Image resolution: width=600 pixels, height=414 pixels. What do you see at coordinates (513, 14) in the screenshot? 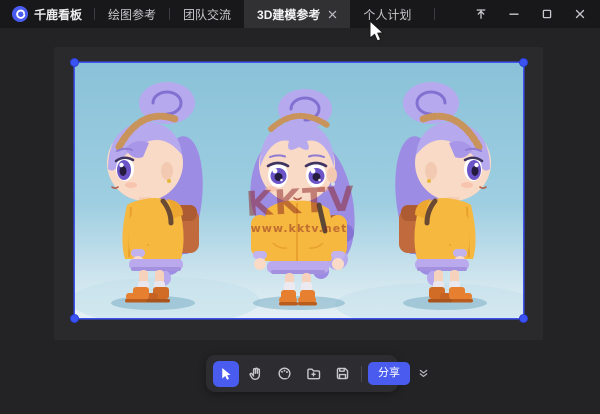
I see `minimize-button` at bounding box center [513, 14].